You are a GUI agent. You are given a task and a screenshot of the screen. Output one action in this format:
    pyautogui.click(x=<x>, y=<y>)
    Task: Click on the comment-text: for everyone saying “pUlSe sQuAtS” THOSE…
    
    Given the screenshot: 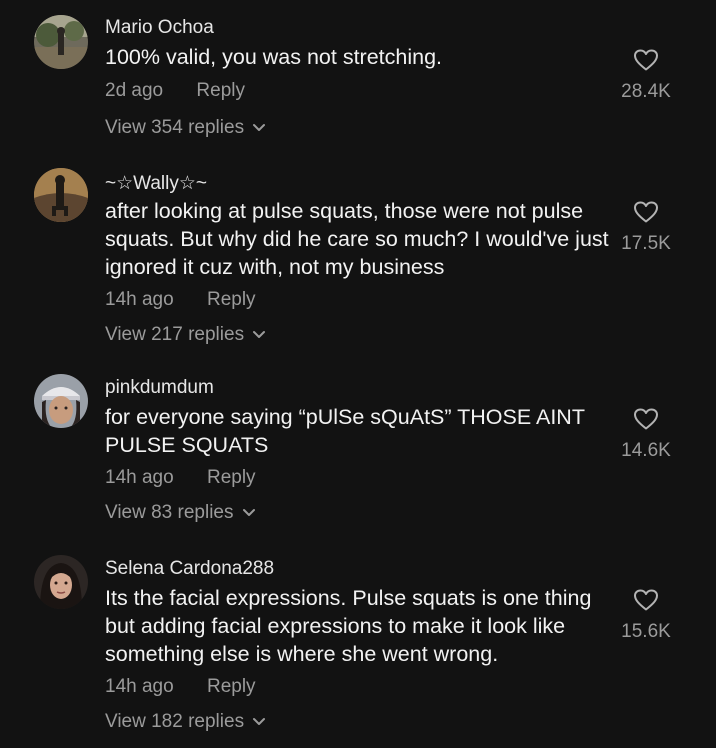 What is the action you would take?
    pyautogui.click(x=345, y=431)
    